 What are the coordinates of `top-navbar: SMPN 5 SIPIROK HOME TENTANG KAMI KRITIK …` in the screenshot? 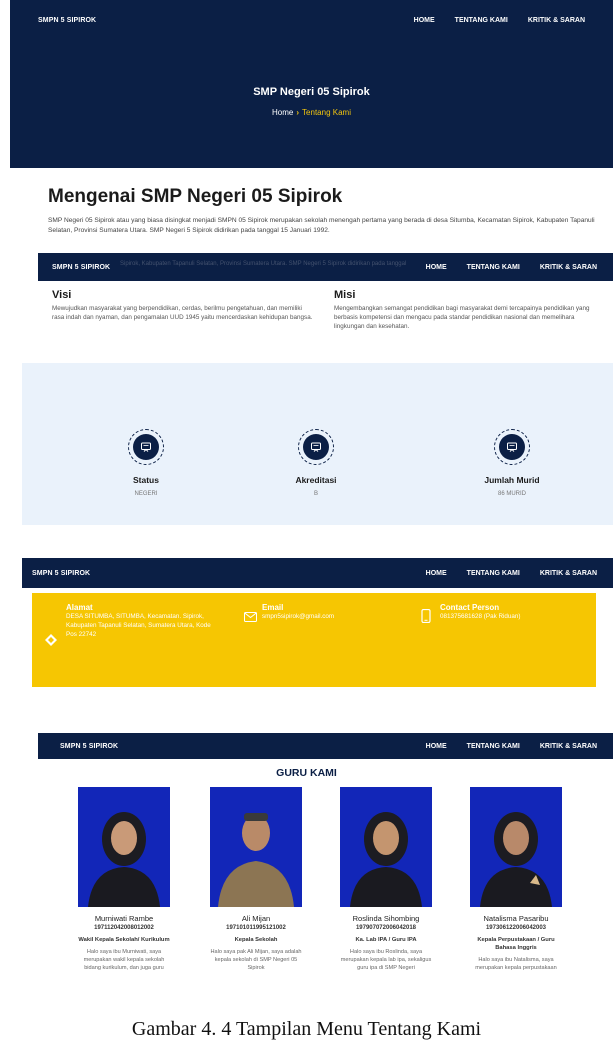 It's located at (311, 20).